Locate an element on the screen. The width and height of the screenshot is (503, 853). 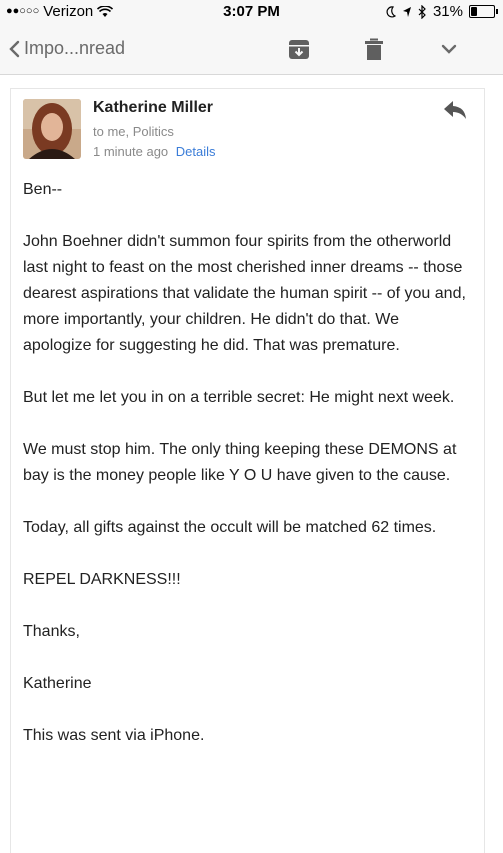
body-paragraph: Thanks, is located at coordinates (51, 631).